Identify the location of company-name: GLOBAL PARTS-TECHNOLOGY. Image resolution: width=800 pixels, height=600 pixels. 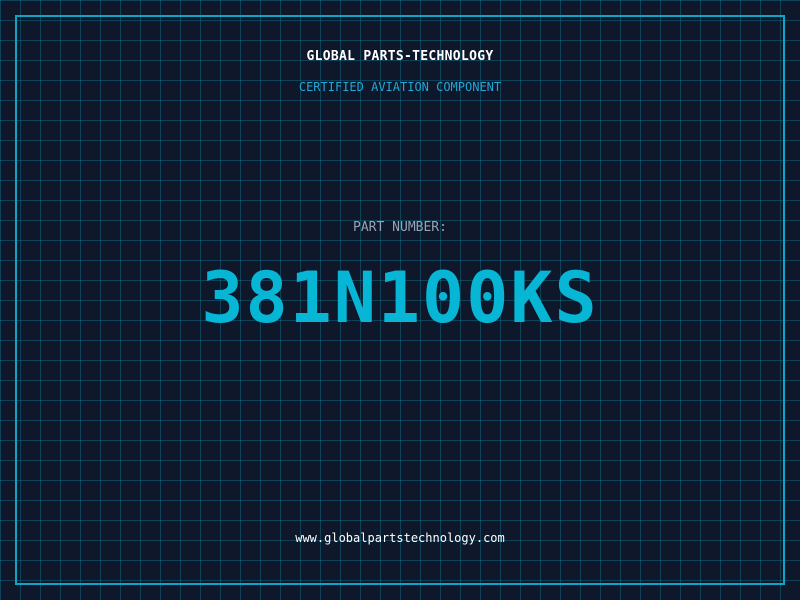
(400, 56).